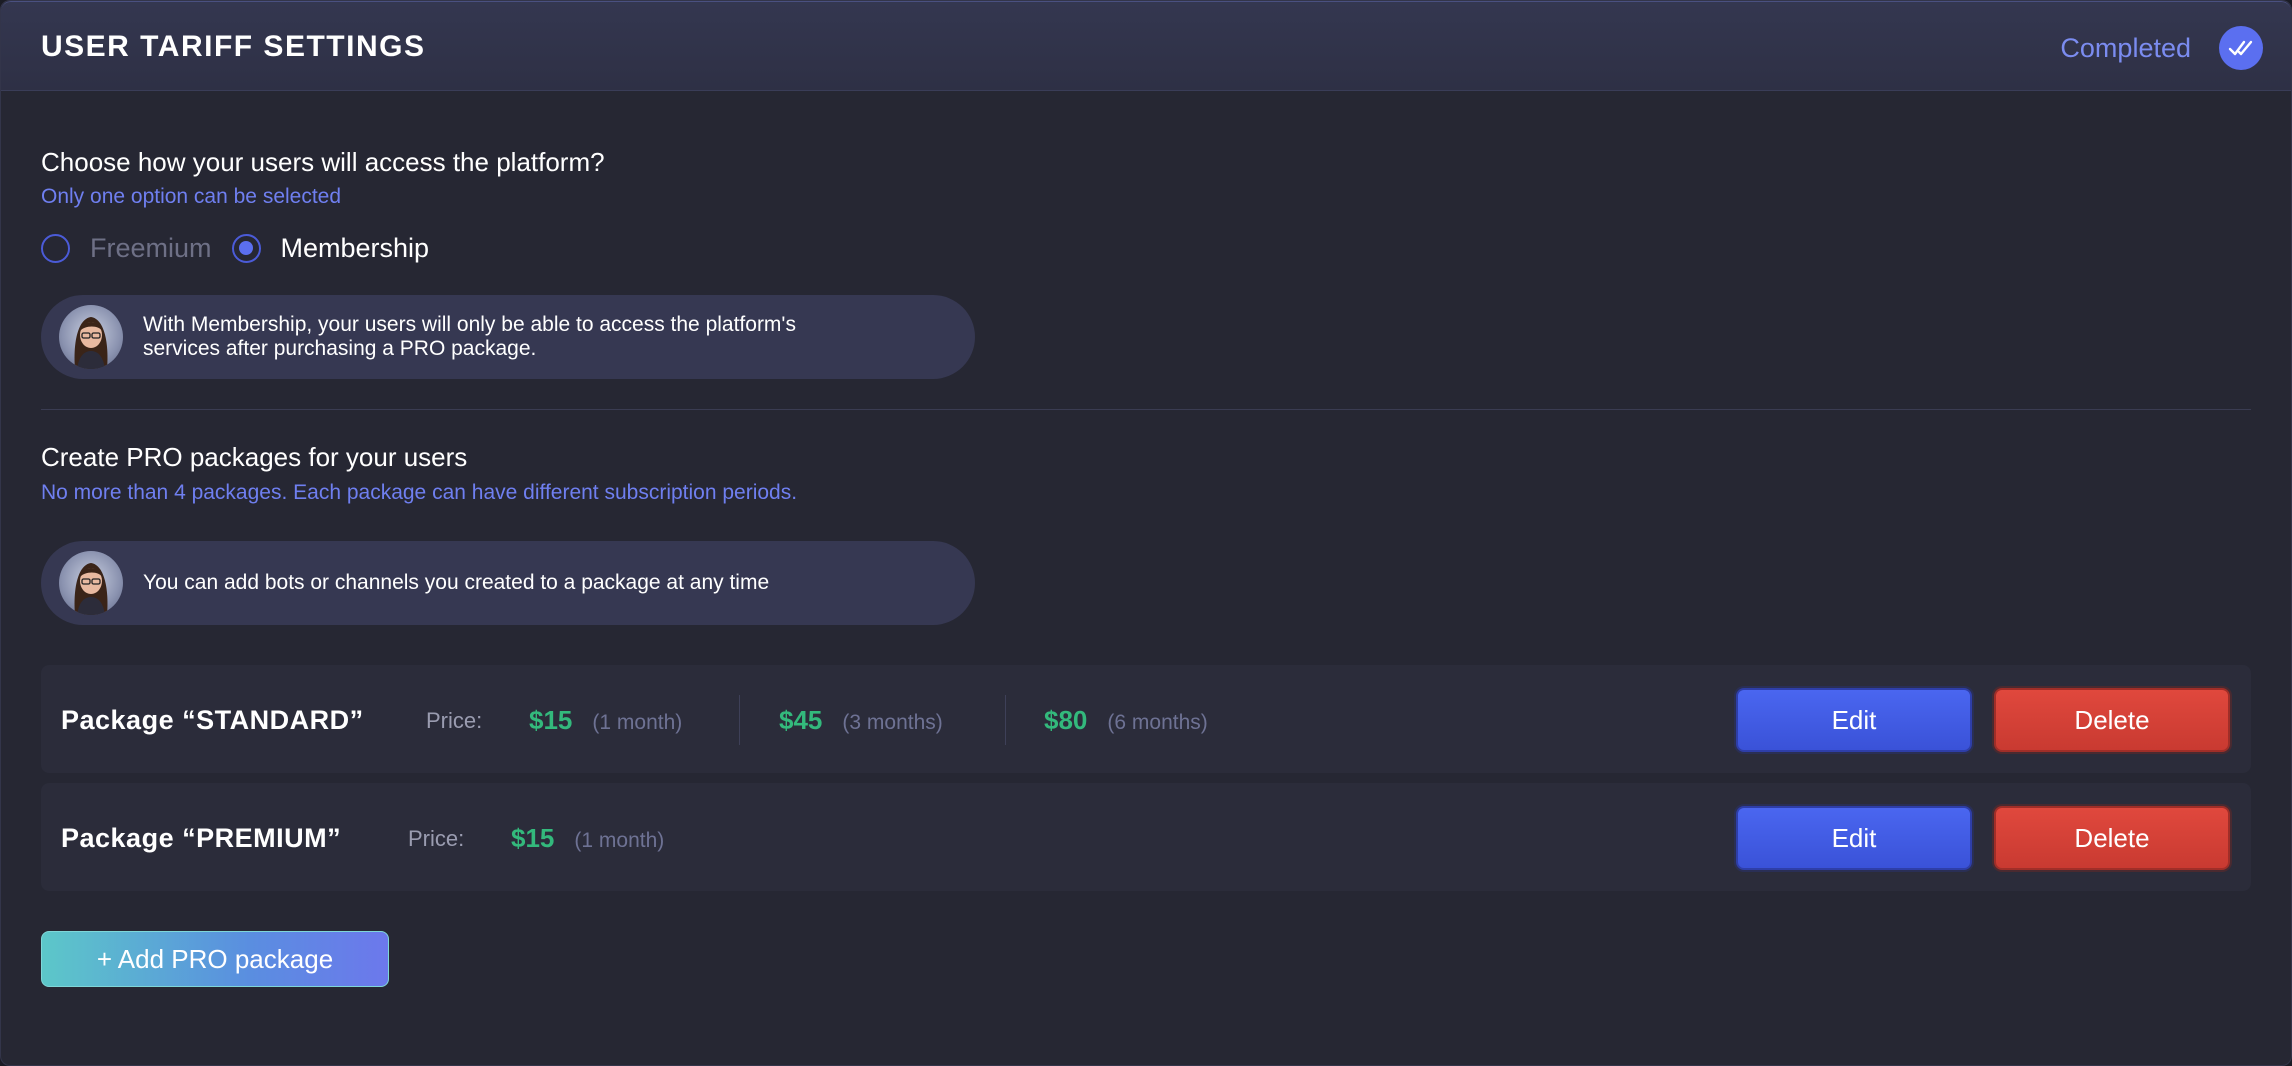 The image size is (2292, 1066). I want to click on radio-checked-icon, so click(246, 248).